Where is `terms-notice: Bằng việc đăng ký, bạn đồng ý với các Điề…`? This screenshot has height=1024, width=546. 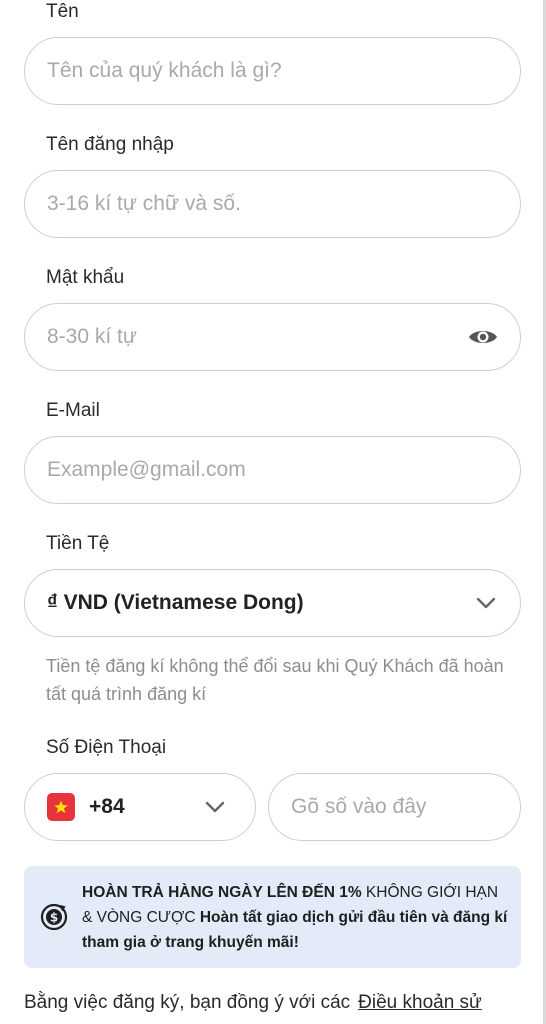
terms-notice: Bằng việc đăng ký, bạn đồng ý với các Điề… is located at coordinates (253, 1003).